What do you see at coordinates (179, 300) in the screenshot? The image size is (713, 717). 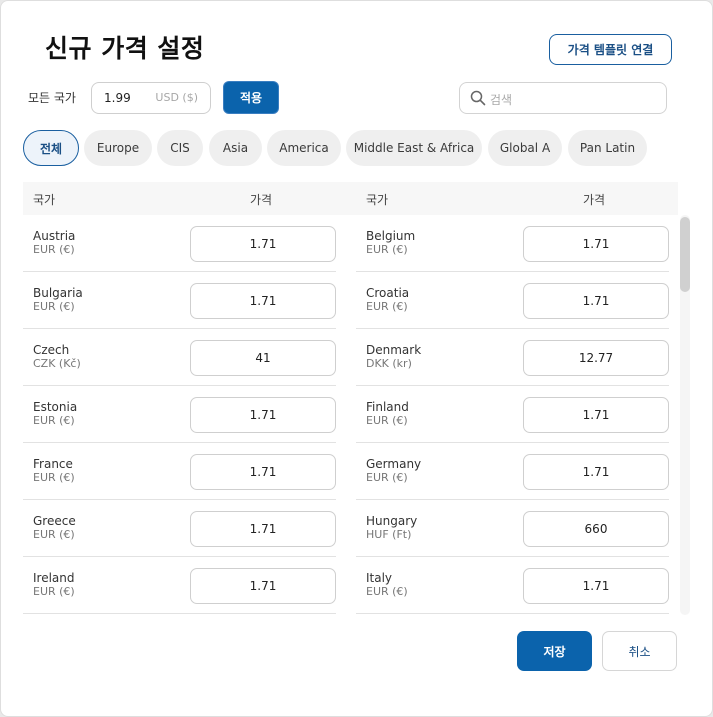 I see `table-row: Bulgaria EUR (€) 1.71` at bounding box center [179, 300].